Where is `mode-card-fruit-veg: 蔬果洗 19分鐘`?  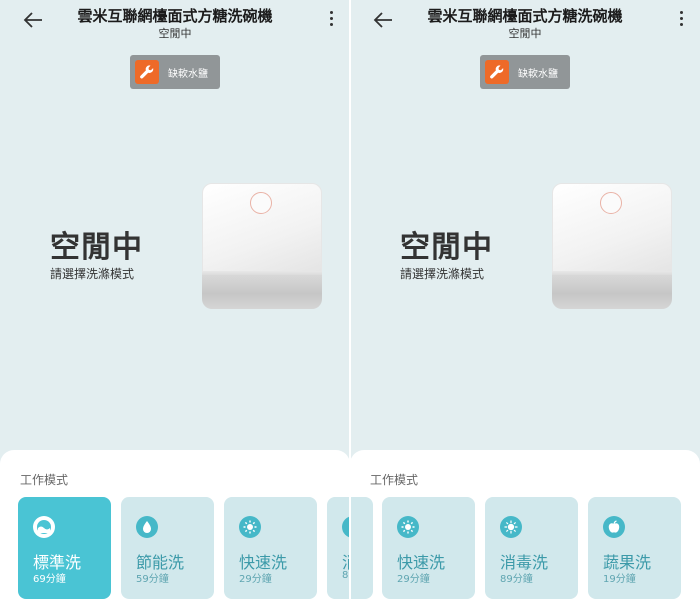
mode-card-fruit-veg: 蔬果洗 19分鐘 is located at coordinates (634, 548).